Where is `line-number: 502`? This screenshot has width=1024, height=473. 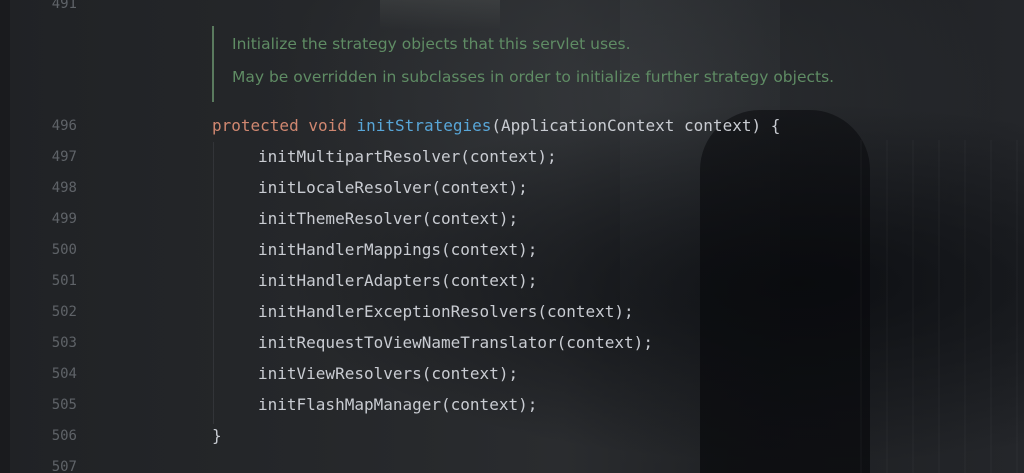
line-number: 502 is located at coordinates (64, 312).